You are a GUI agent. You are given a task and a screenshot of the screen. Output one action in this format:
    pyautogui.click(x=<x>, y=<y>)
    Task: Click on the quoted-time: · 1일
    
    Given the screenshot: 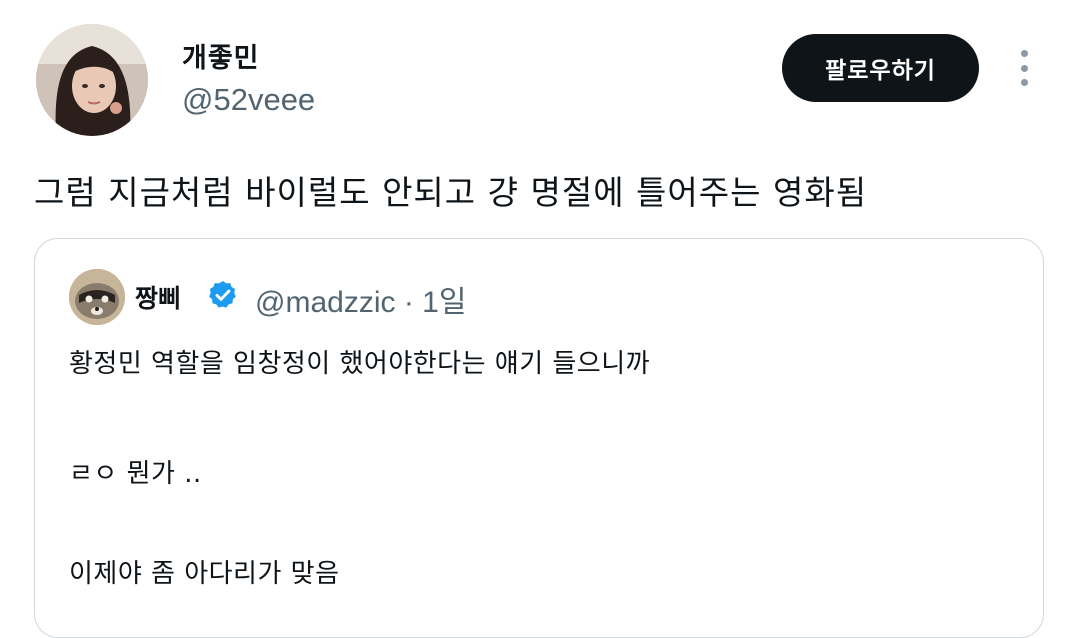 What is the action you would take?
    pyautogui.click(x=435, y=302)
    